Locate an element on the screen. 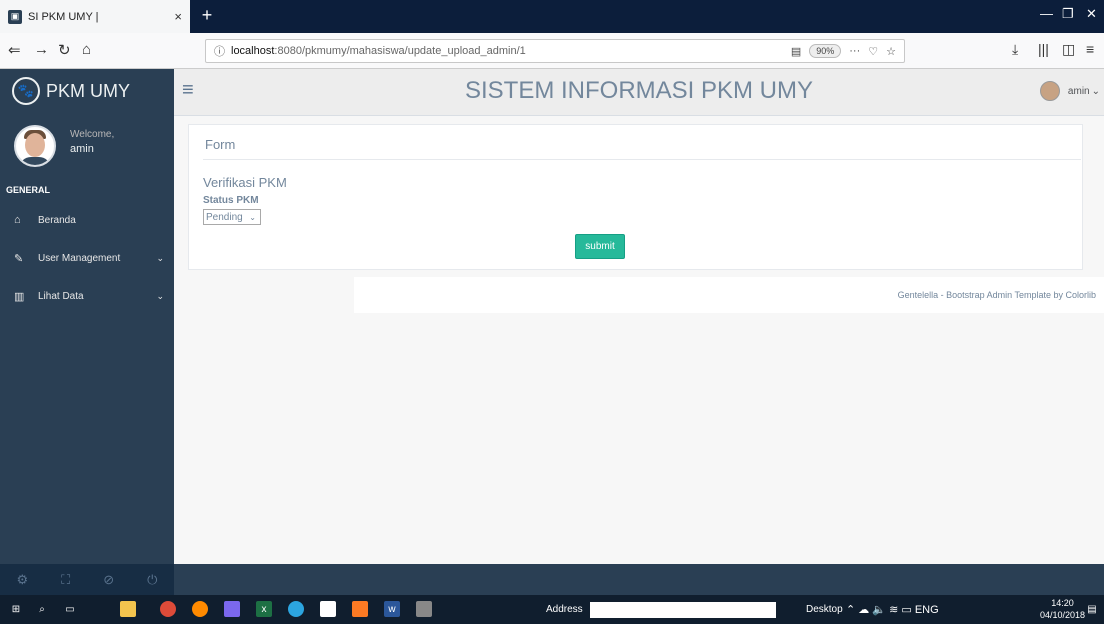 The height and width of the screenshot is (624, 1104). pocket-icon: ♡ is located at coordinates (873, 51).